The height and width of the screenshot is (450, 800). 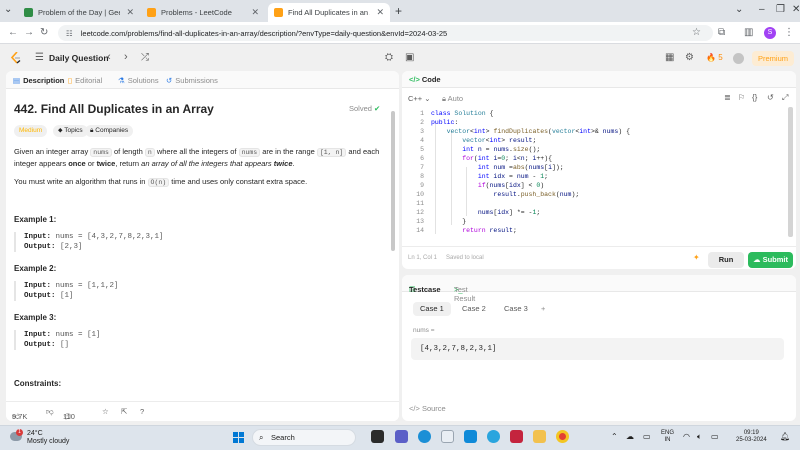 I want to click on bookmark-icon: ⚐, so click(x=741, y=97).